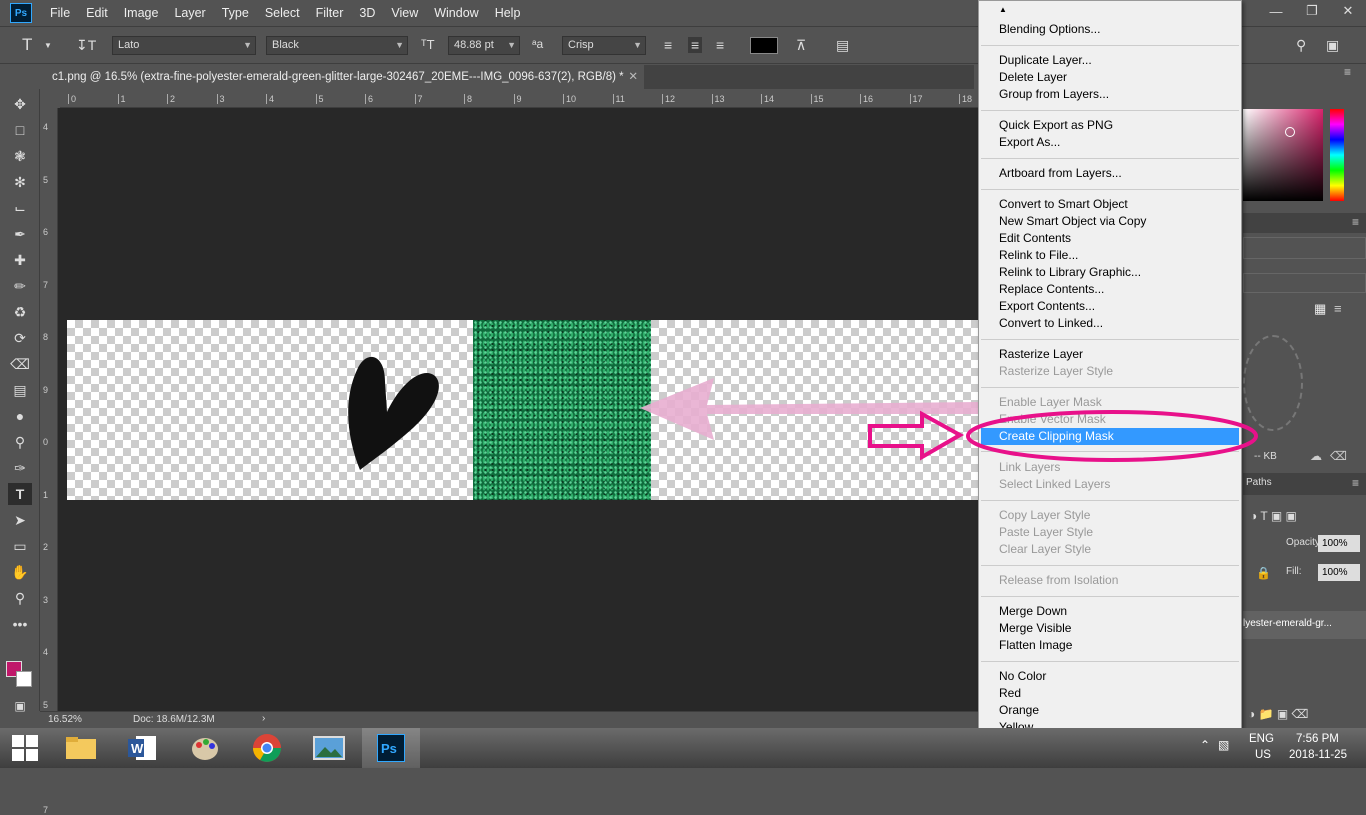 The width and height of the screenshot is (1366, 815). Describe the element at coordinates (20, 364) in the screenshot. I see `eraser-tool-icon: ⌫` at that location.